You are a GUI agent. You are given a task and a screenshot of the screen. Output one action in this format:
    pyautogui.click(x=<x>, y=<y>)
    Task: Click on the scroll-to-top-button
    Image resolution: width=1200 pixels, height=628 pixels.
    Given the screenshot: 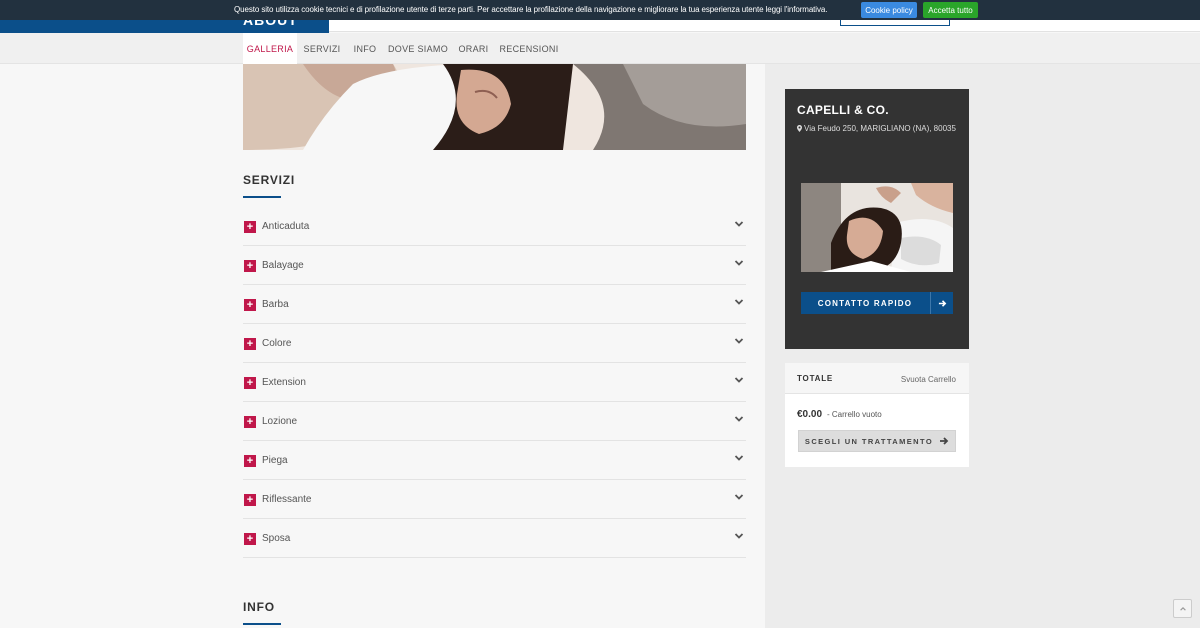 What is the action you would take?
    pyautogui.click(x=1182, y=608)
    